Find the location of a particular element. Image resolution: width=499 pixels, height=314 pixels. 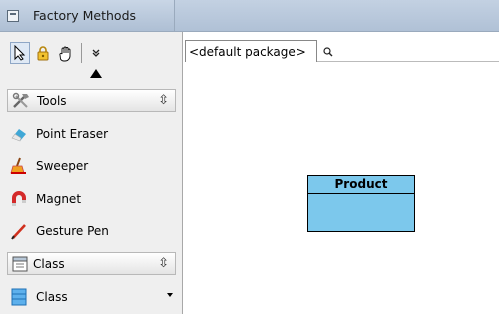

hand-icon is located at coordinates (66, 53).